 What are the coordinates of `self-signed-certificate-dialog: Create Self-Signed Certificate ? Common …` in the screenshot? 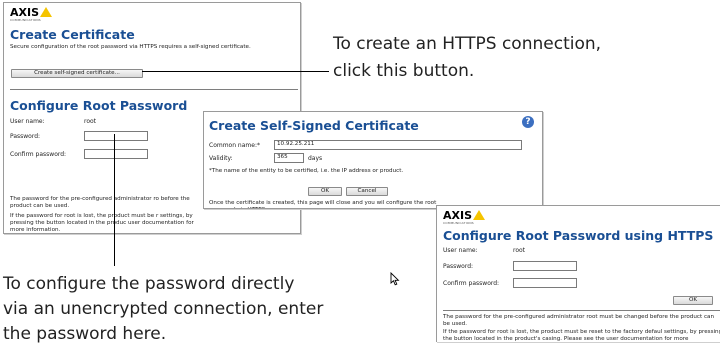 It's located at (373, 160).